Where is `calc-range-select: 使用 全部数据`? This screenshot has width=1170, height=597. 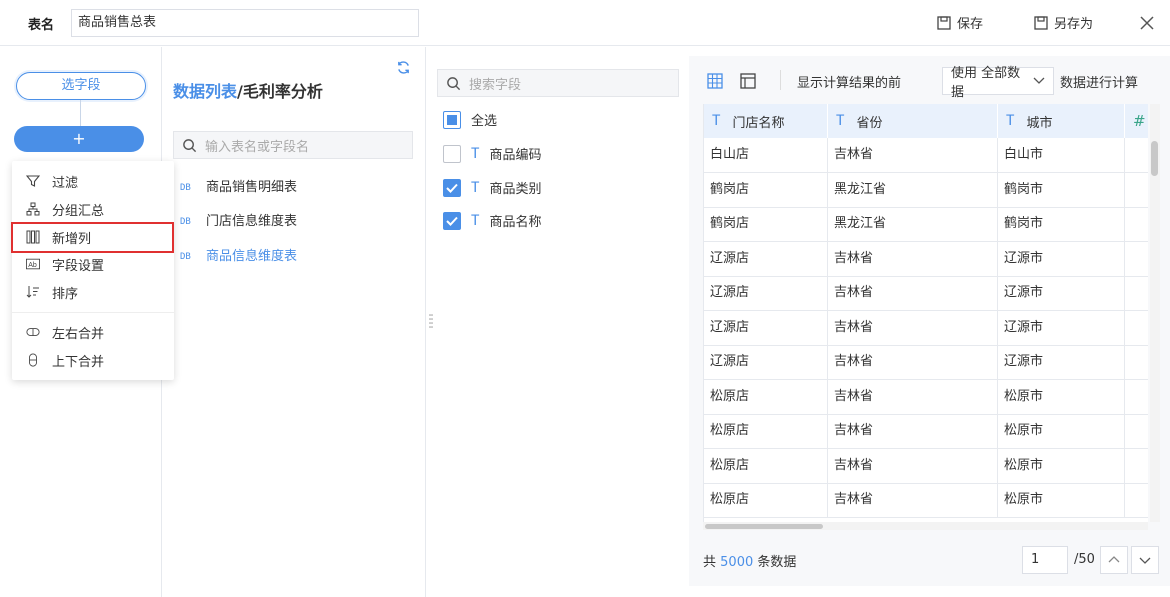
calc-range-select: 使用 全部数据 is located at coordinates (998, 83).